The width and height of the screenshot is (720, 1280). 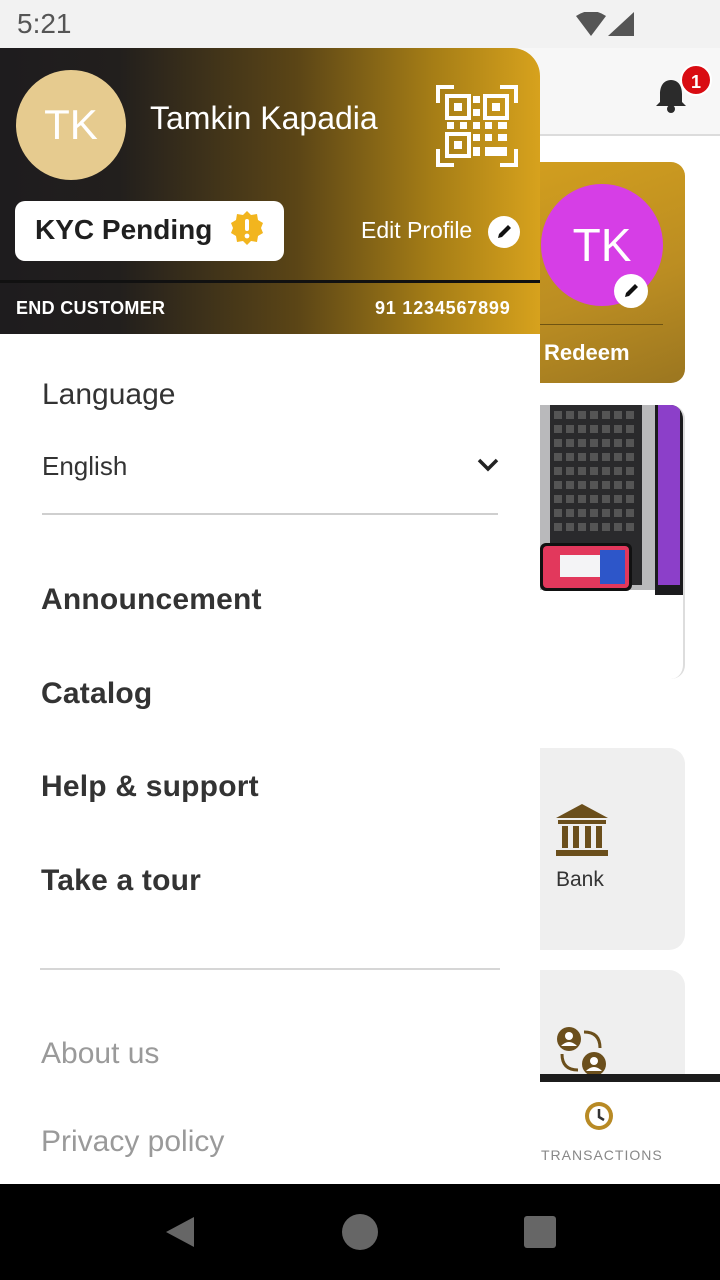 What do you see at coordinates (270, 969) in the screenshot?
I see `menu-divider` at bounding box center [270, 969].